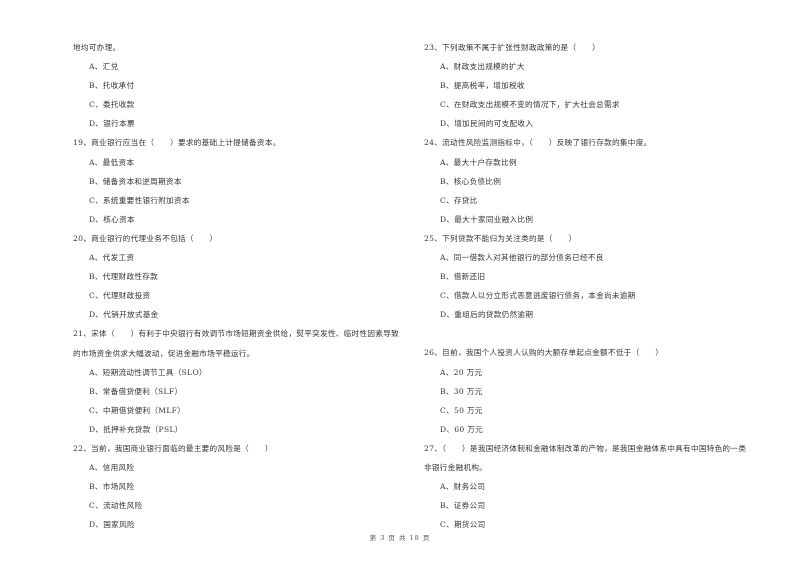 The width and height of the screenshot is (800, 565). I want to click on answer-option: A、同一借款人对其他银行的部分债务已经不良, so click(522, 258).